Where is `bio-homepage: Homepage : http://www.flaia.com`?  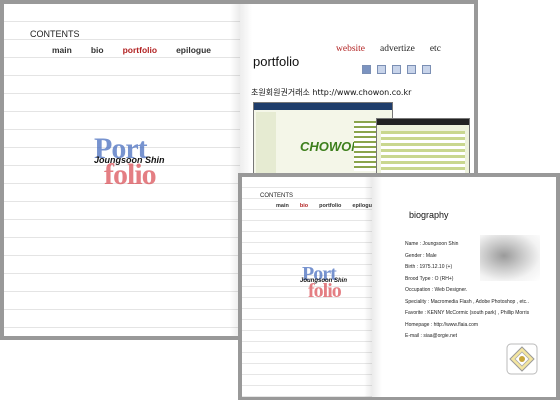
bio-homepage: Homepage : http://www.flaia.com is located at coordinates (467, 326).